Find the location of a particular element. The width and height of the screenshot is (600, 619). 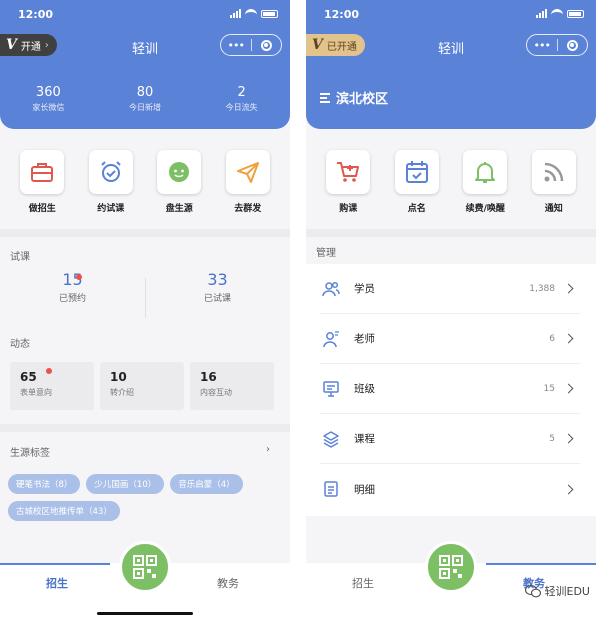

trial-value: 33 is located at coordinates (217, 279).